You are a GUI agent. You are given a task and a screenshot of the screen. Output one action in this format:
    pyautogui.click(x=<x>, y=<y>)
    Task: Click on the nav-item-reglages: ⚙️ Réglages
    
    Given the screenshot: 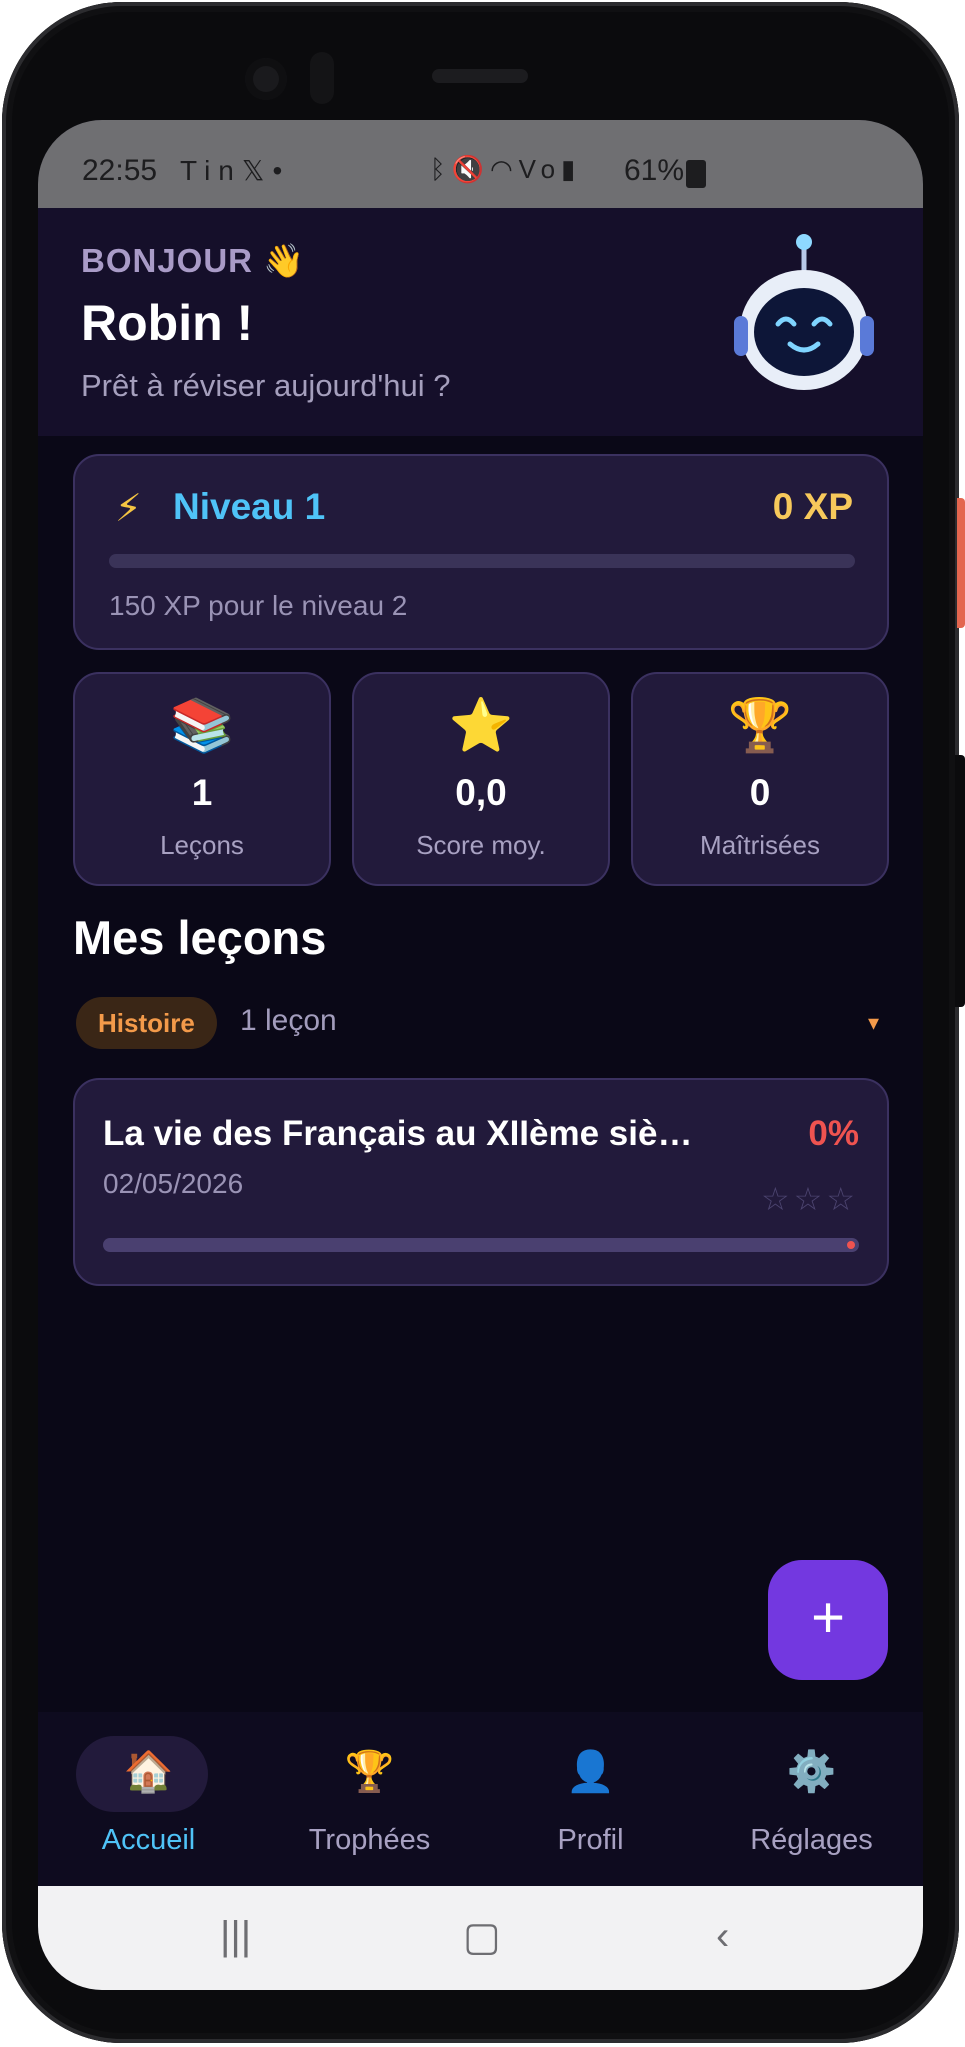 What is the action you would take?
    pyautogui.click(x=811, y=1799)
    